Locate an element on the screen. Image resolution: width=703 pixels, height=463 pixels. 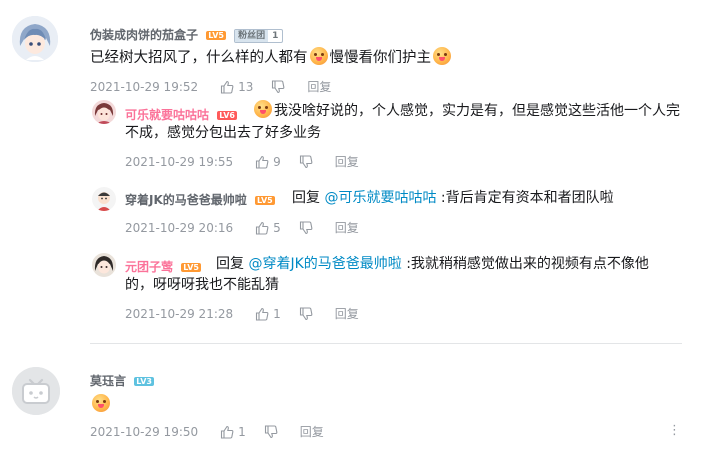
like-count: 9 is located at coordinates (277, 161).